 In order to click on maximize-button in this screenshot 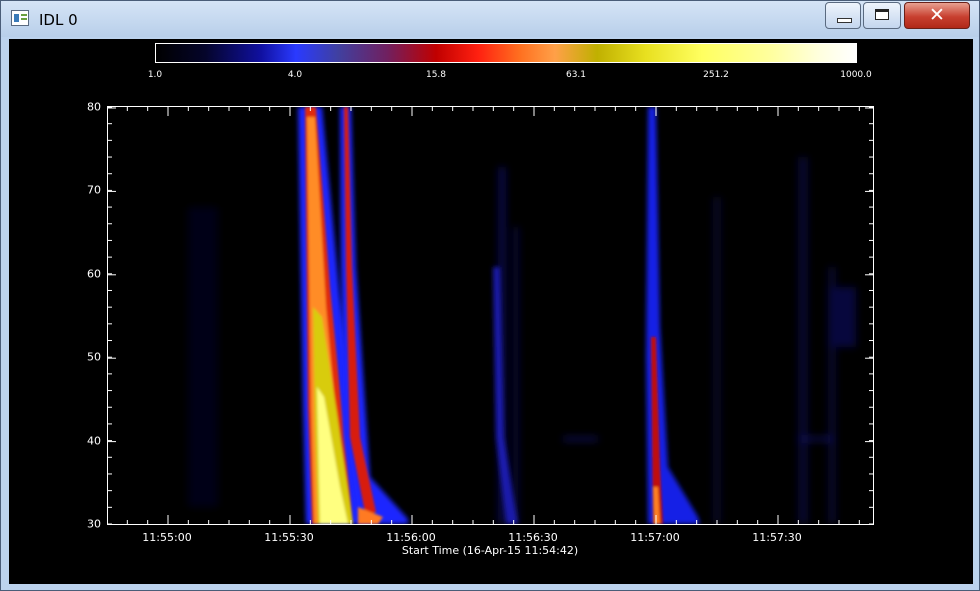, I will do `click(882, 15)`.